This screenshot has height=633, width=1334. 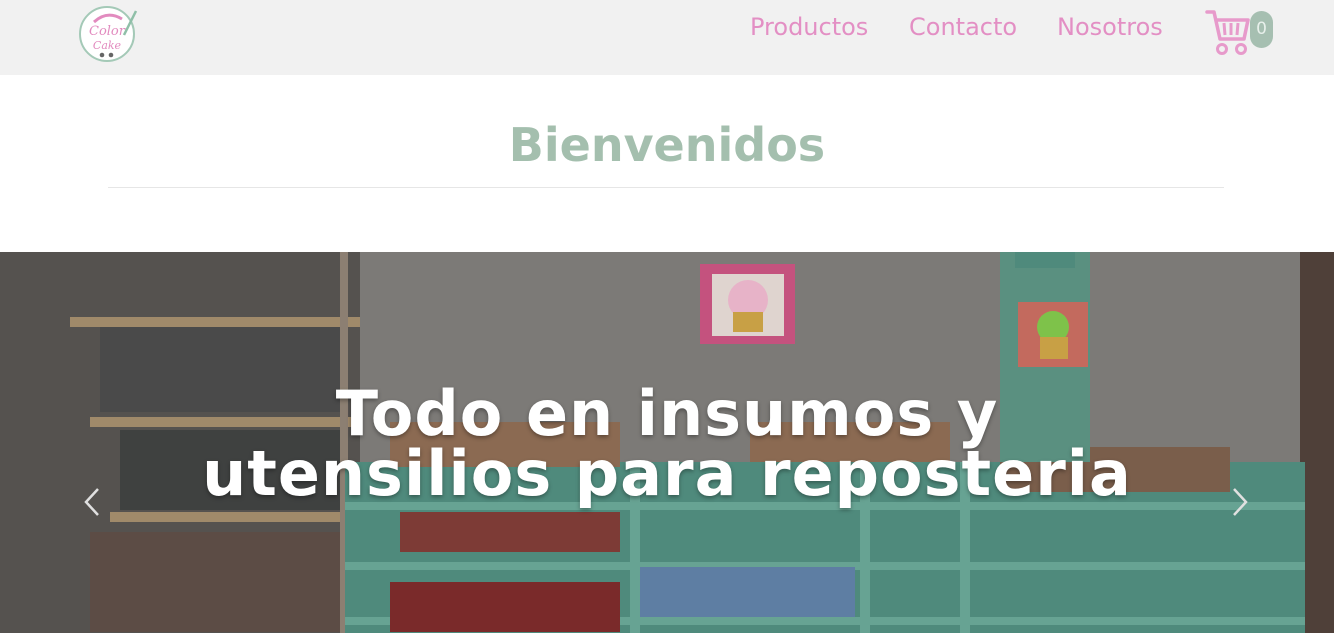 I want to click on chevron-left-icon, so click(x=91, y=502).